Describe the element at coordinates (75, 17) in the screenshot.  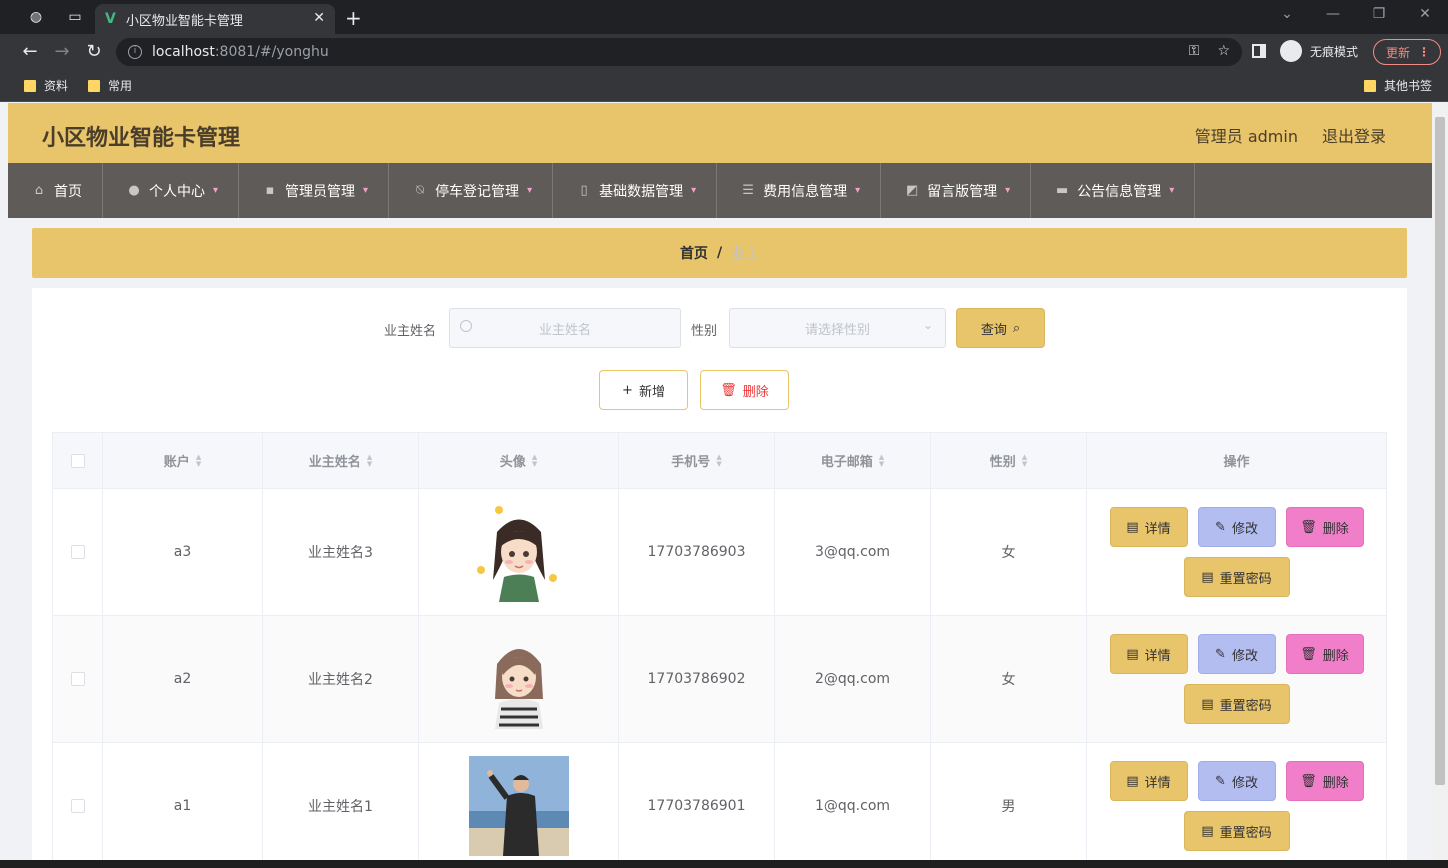
I see `tab-search-icon: ▭` at that location.